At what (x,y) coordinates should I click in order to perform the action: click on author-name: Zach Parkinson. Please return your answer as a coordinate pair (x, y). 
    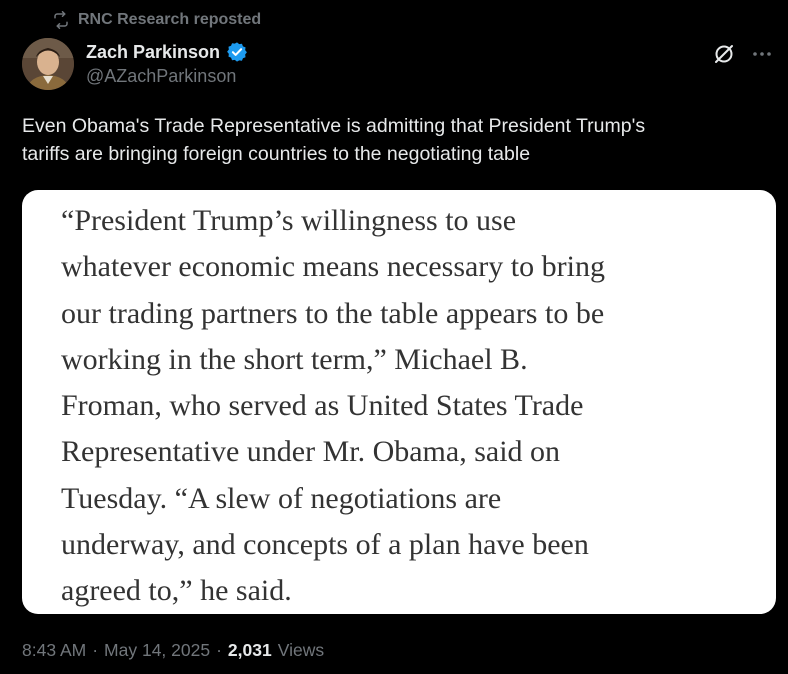
    Looking at the image, I should click on (153, 52).